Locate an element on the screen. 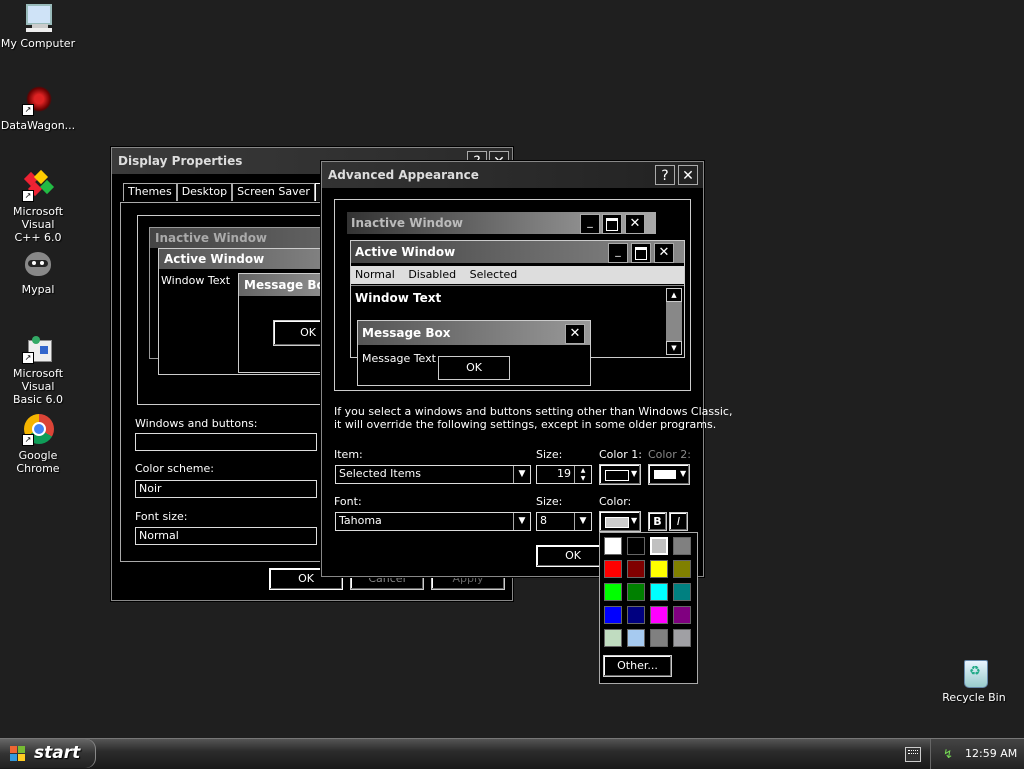  item-size-value: 19 is located at coordinates (564, 473).